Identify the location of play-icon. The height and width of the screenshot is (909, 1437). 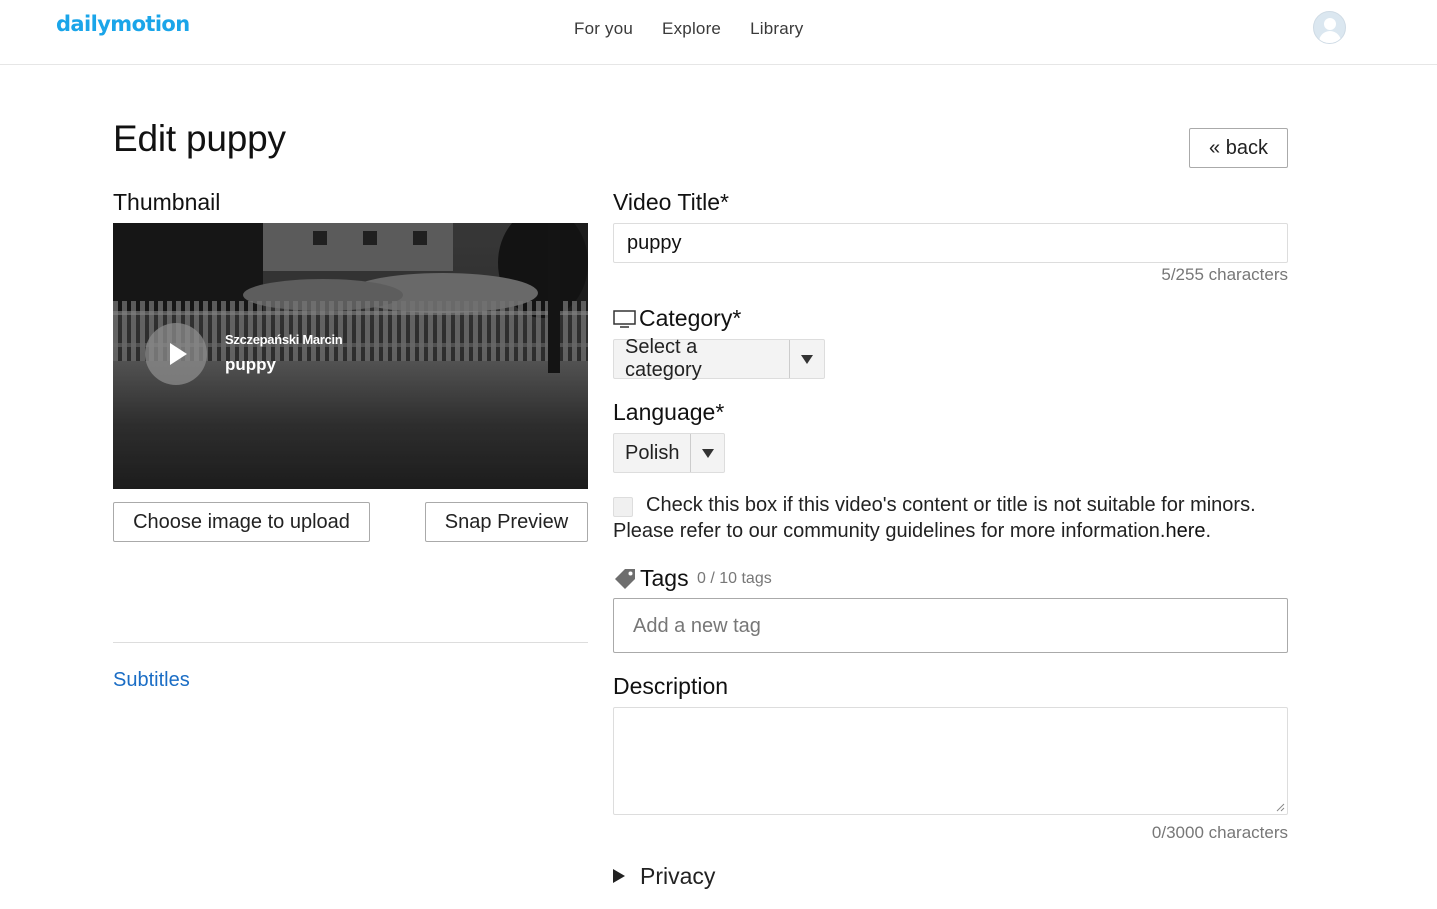
(176, 354).